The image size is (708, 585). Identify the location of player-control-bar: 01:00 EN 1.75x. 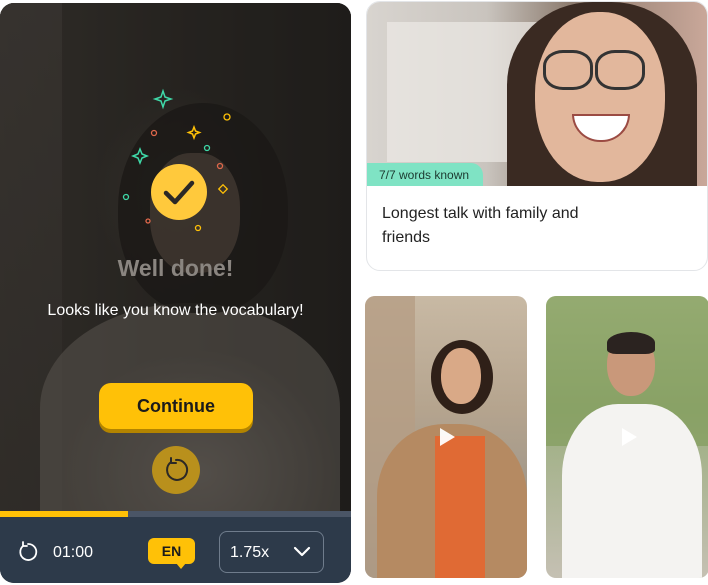
(175, 550).